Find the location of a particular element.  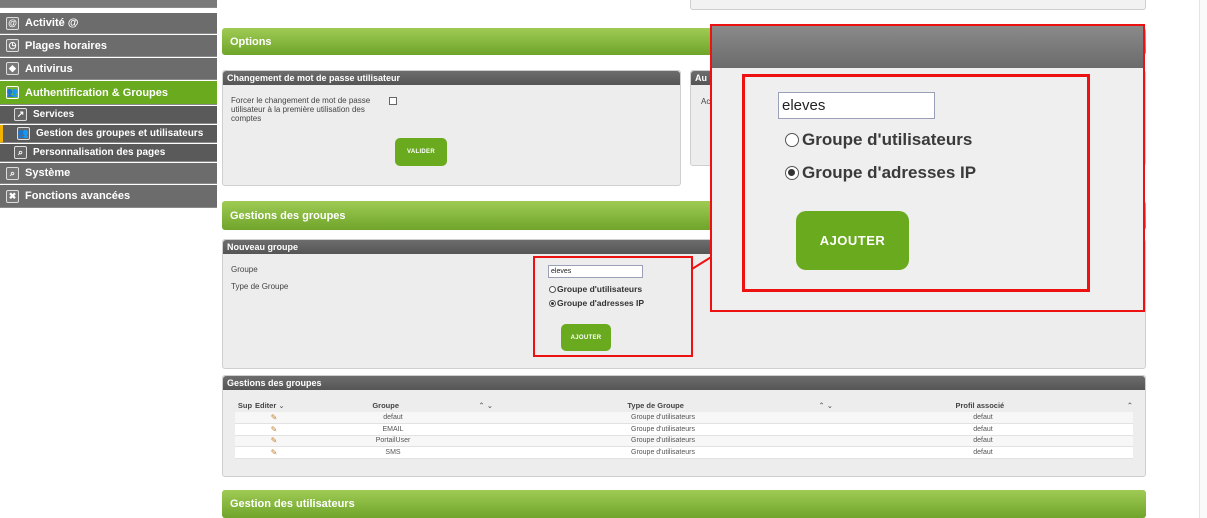

zoom-radio-group-ip: Groupe d'adresses IP is located at coordinates (880, 173).